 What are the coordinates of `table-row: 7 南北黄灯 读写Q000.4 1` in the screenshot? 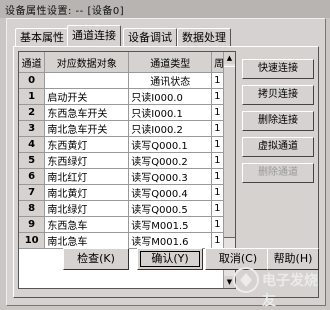 It's located at (121, 192).